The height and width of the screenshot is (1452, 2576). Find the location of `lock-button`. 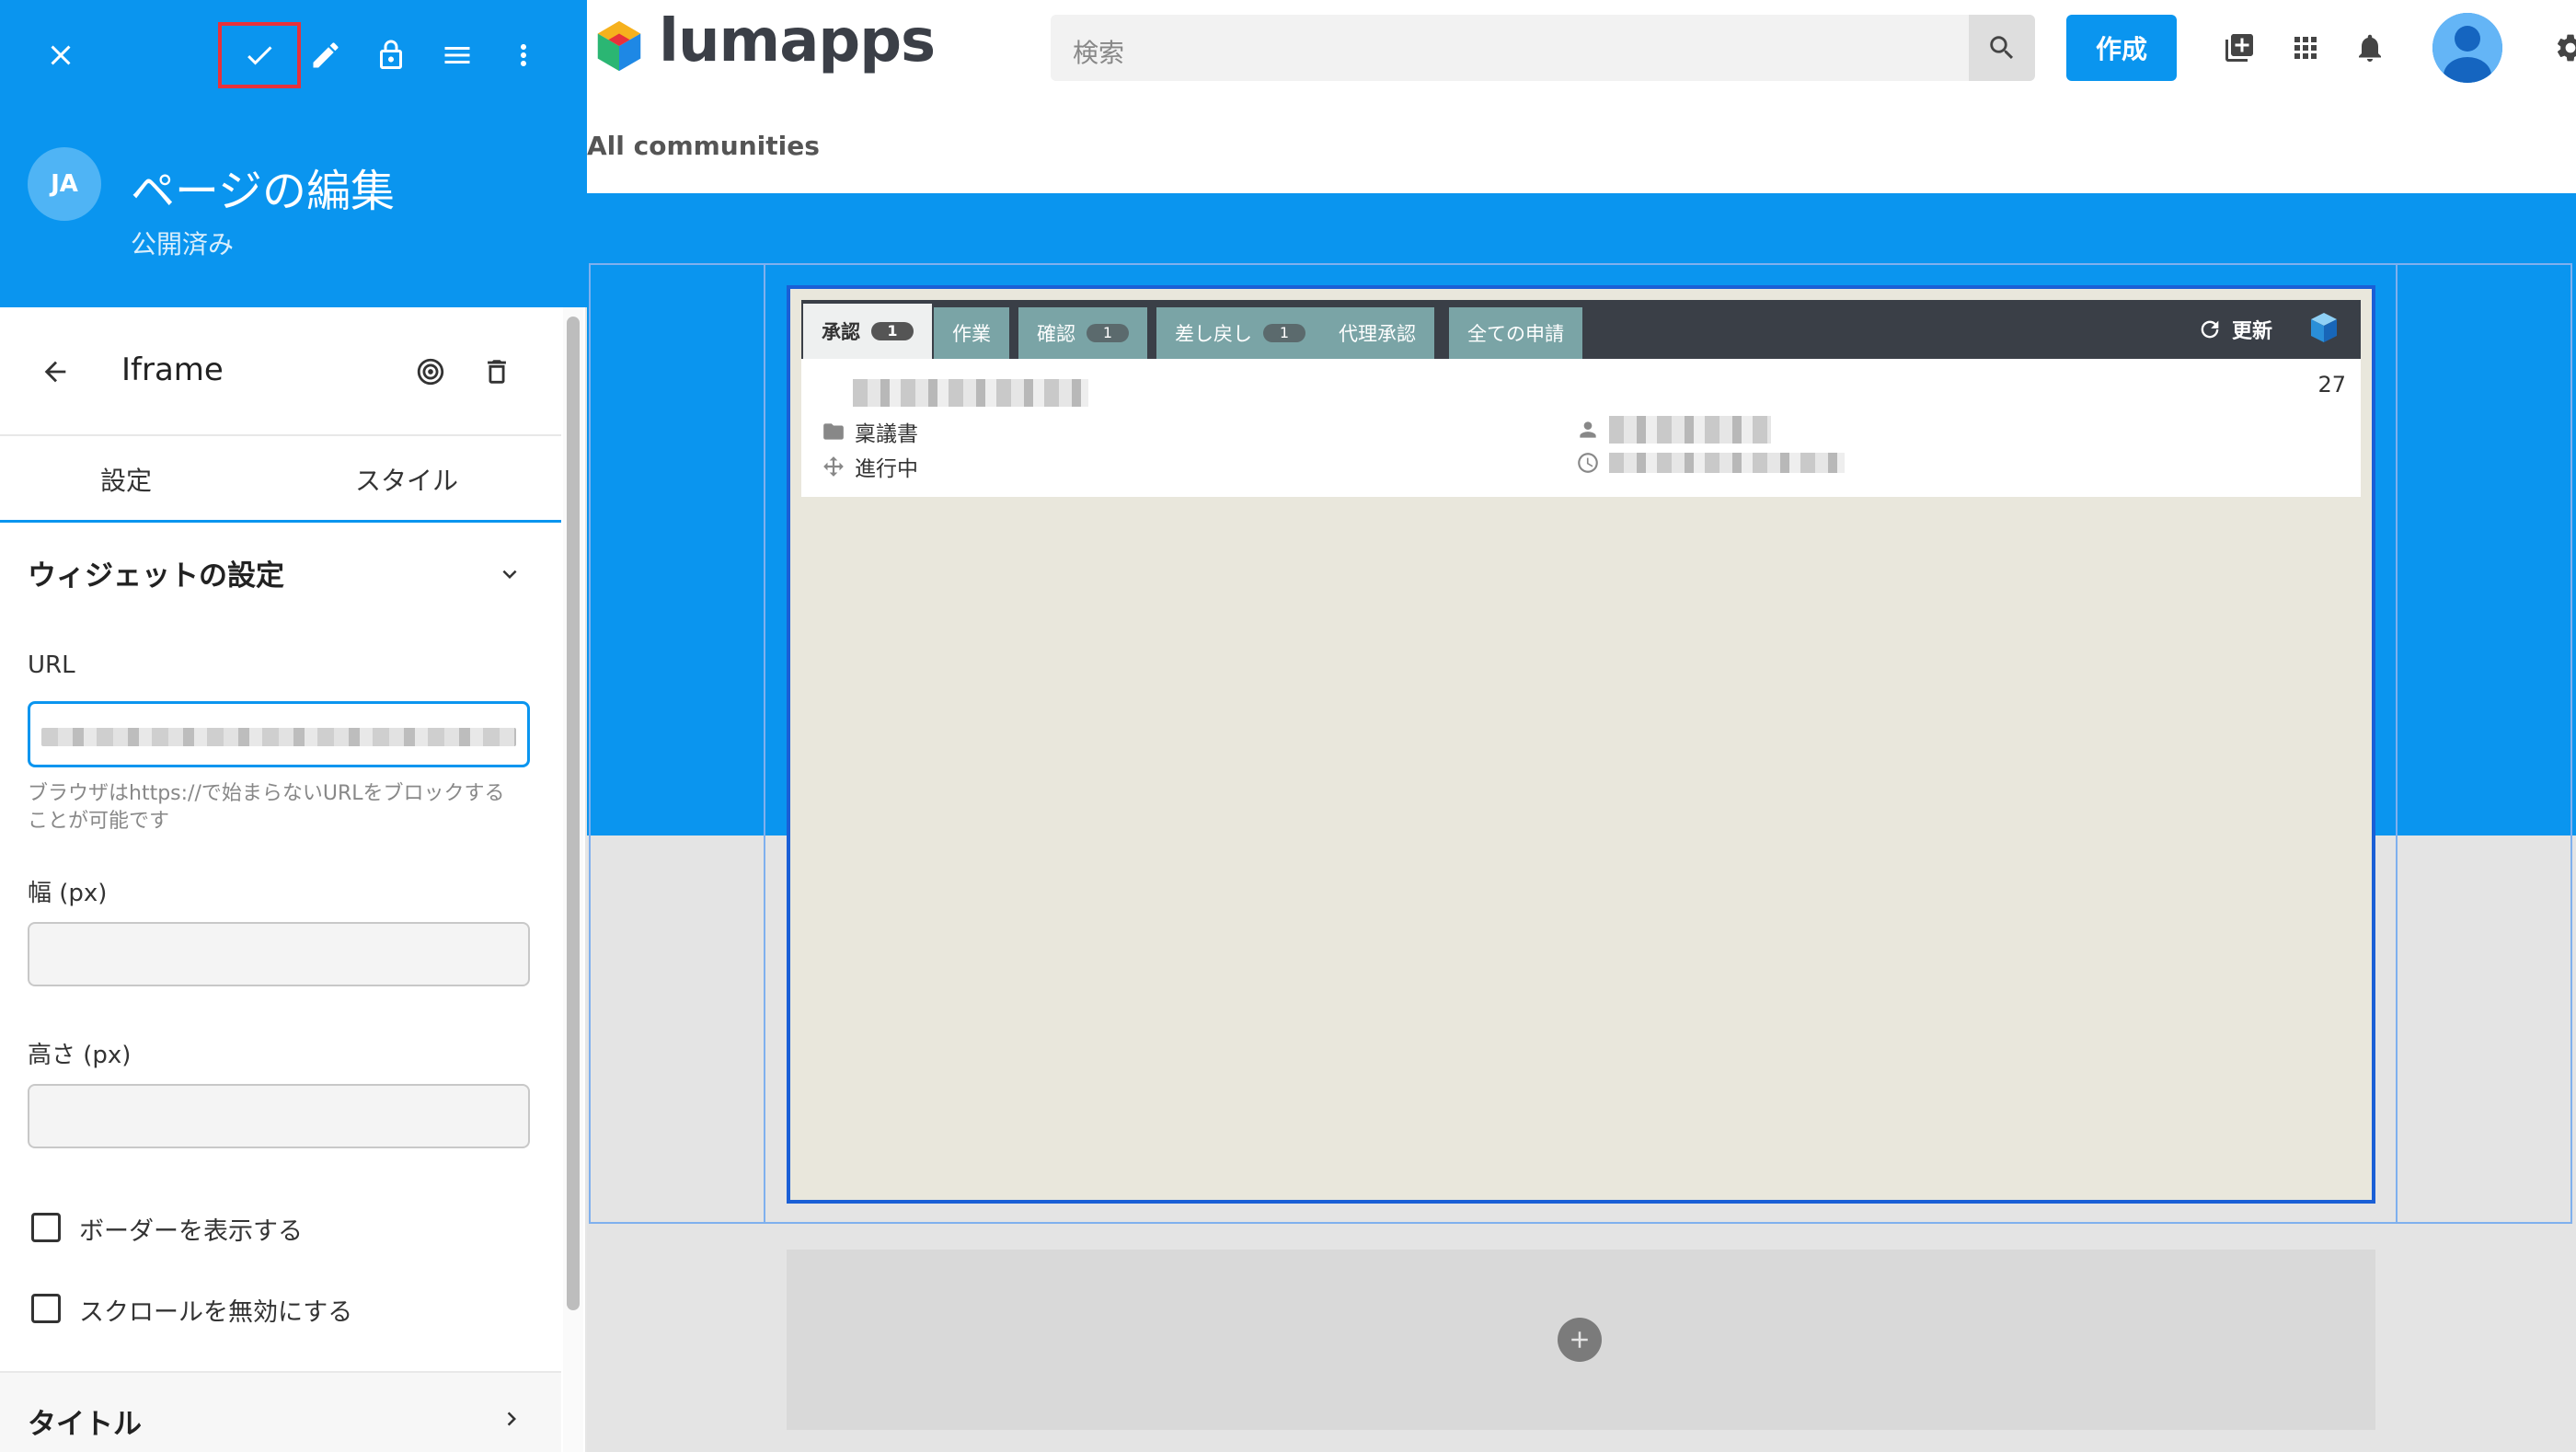

lock-button is located at coordinates (391, 56).